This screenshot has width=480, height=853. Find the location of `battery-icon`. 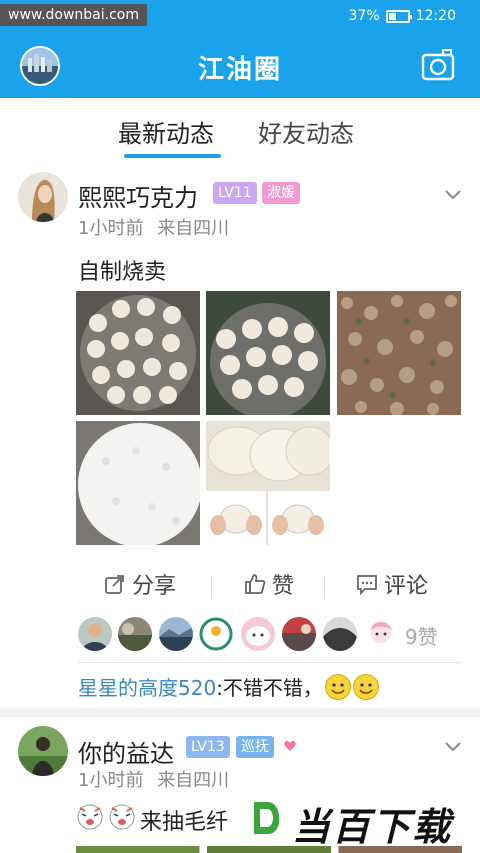

battery-icon is located at coordinates (398, 16).